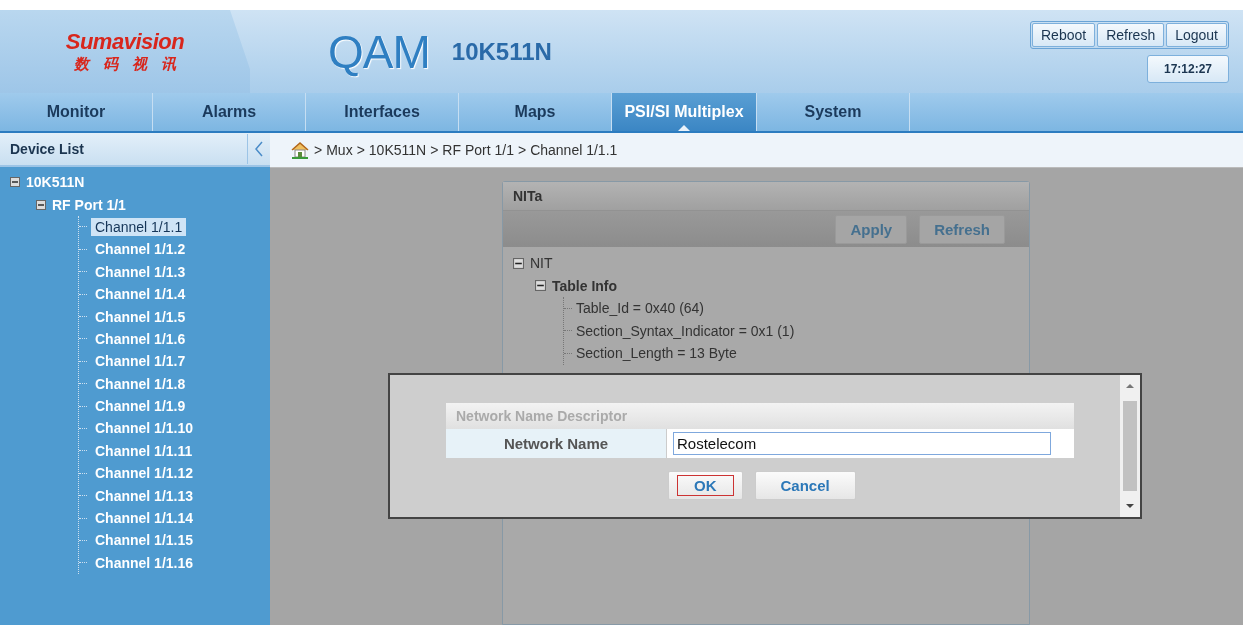 The width and height of the screenshot is (1243, 625). What do you see at coordinates (542, 416) in the screenshot?
I see `section-title: Network Name Descriptor` at bounding box center [542, 416].